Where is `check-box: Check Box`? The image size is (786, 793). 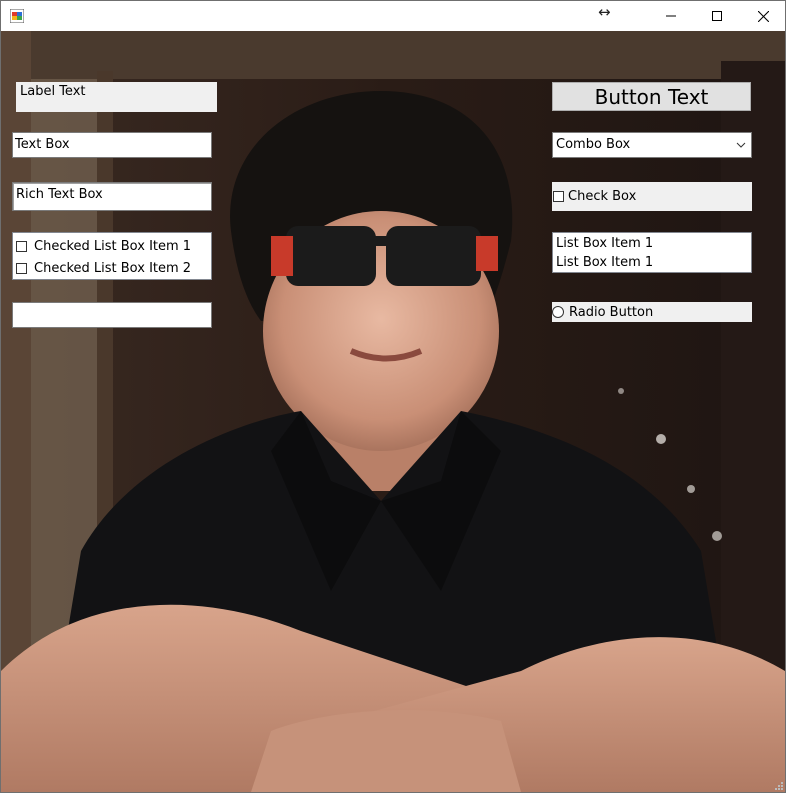
check-box: Check Box is located at coordinates (652, 196).